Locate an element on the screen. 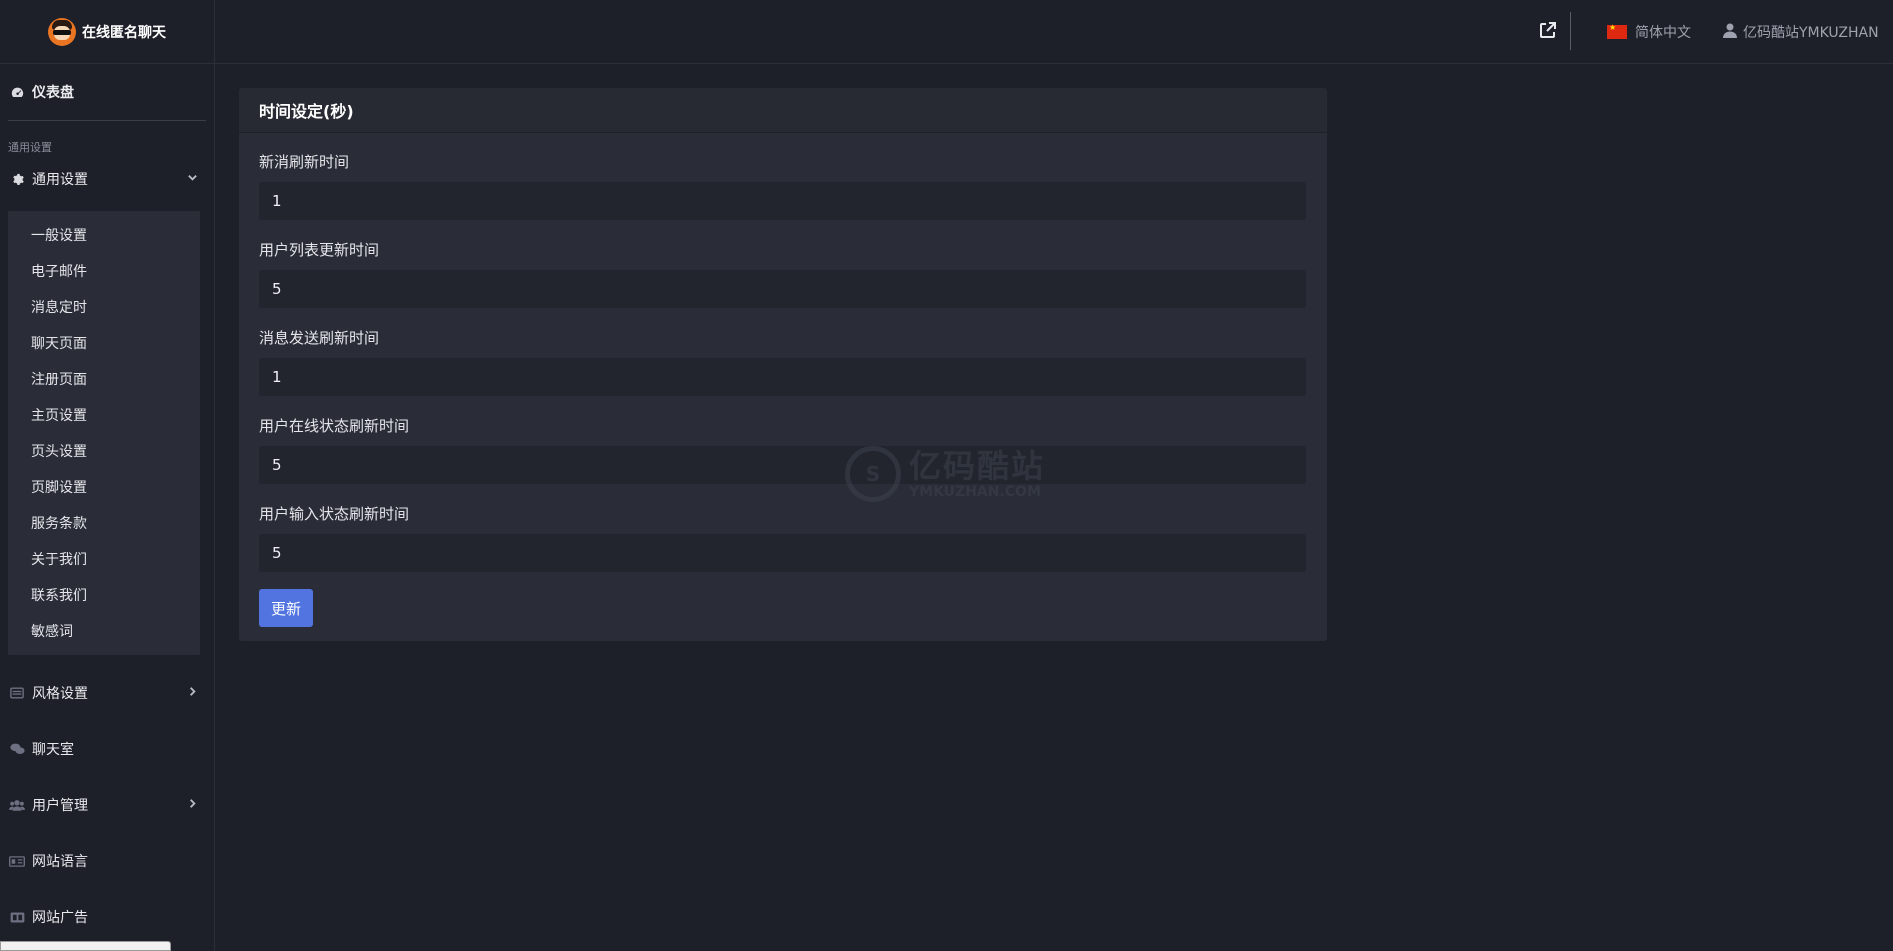 Image resolution: width=1893 pixels, height=951 pixels. sidebar-item-dashboard-label: 仪表盘 is located at coordinates (53, 93).